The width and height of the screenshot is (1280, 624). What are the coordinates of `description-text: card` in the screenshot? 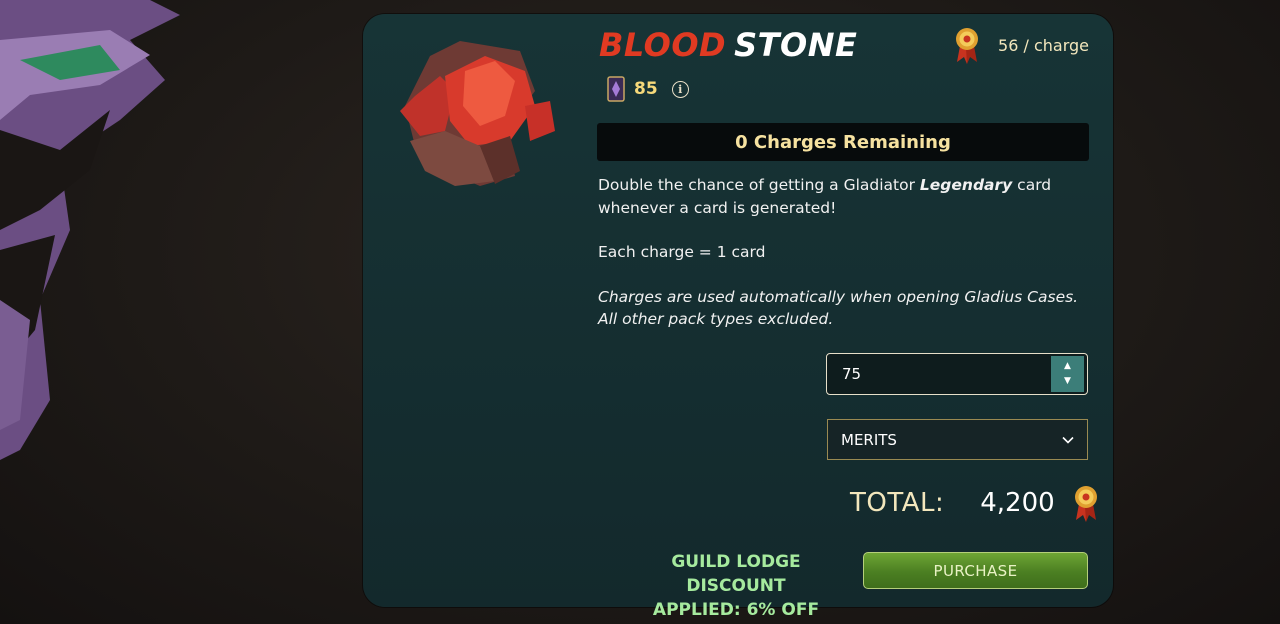 It's located at (1032, 185).